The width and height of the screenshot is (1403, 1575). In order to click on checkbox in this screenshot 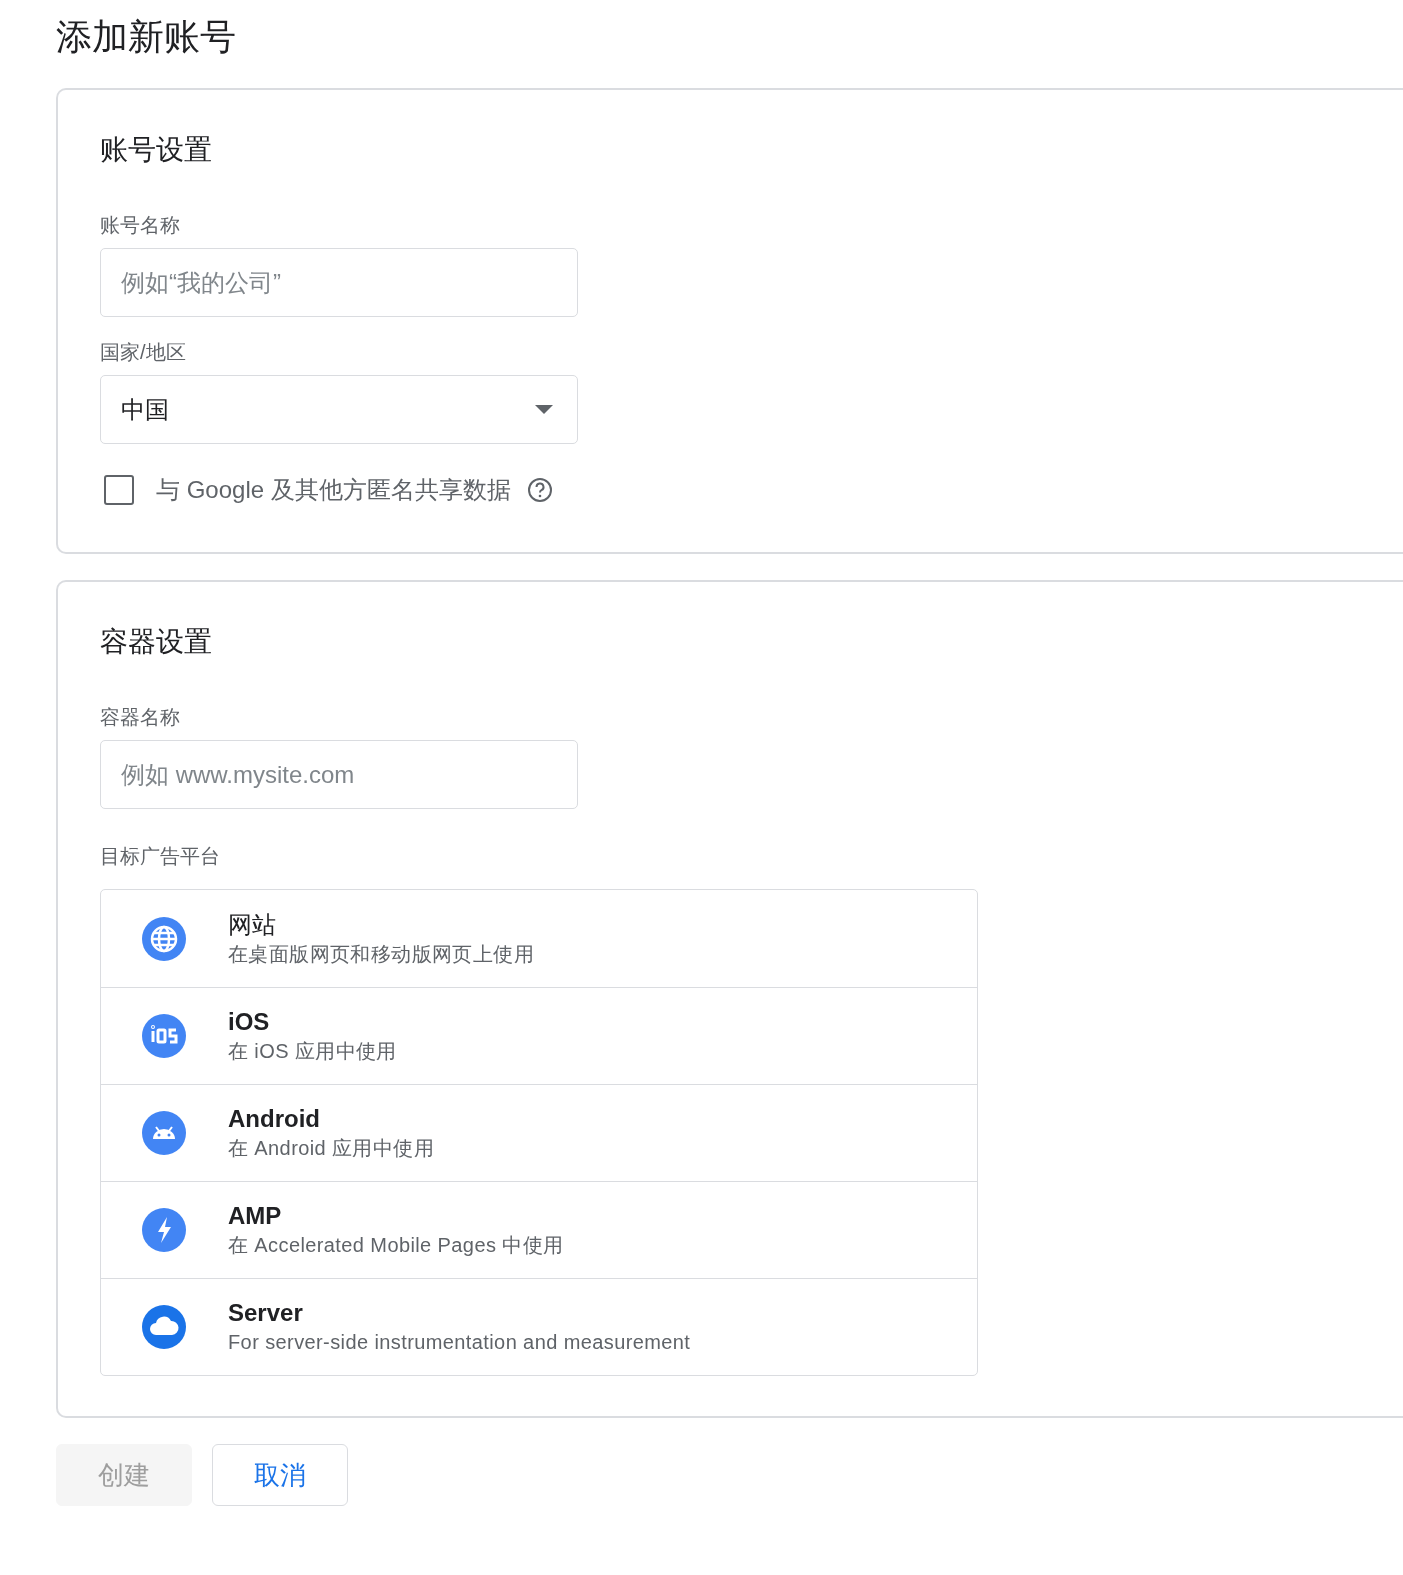, I will do `click(119, 490)`.